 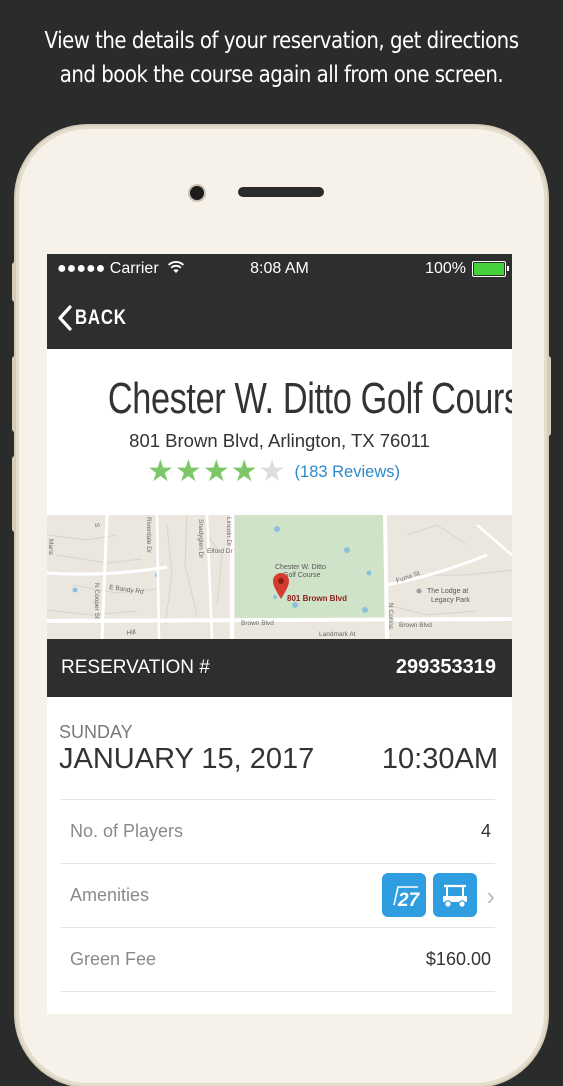 I want to click on map-street-label: N Cooper St, so click(x=96, y=601).